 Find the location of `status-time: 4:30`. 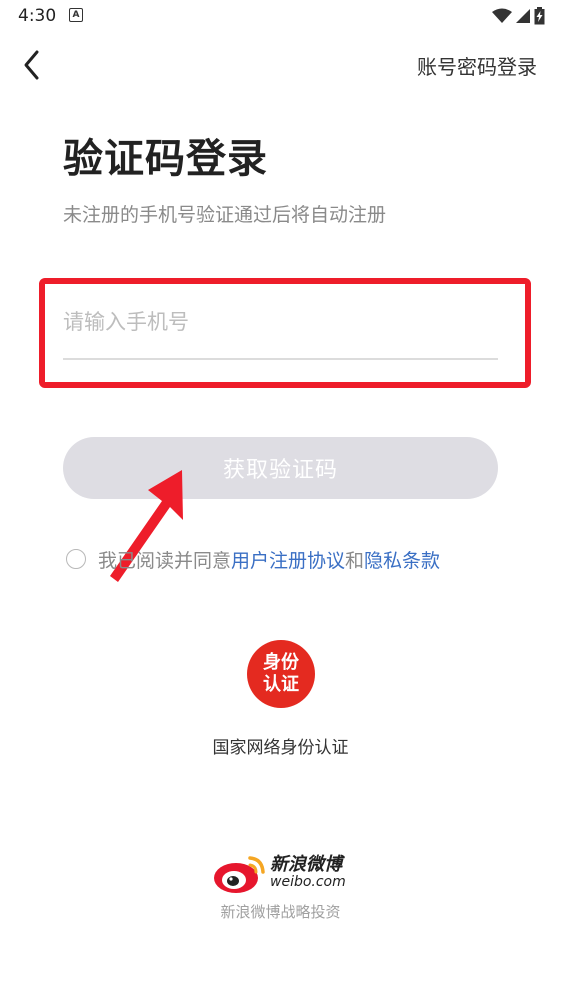

status-time: 4:30 is located at coordinates (37, 16).